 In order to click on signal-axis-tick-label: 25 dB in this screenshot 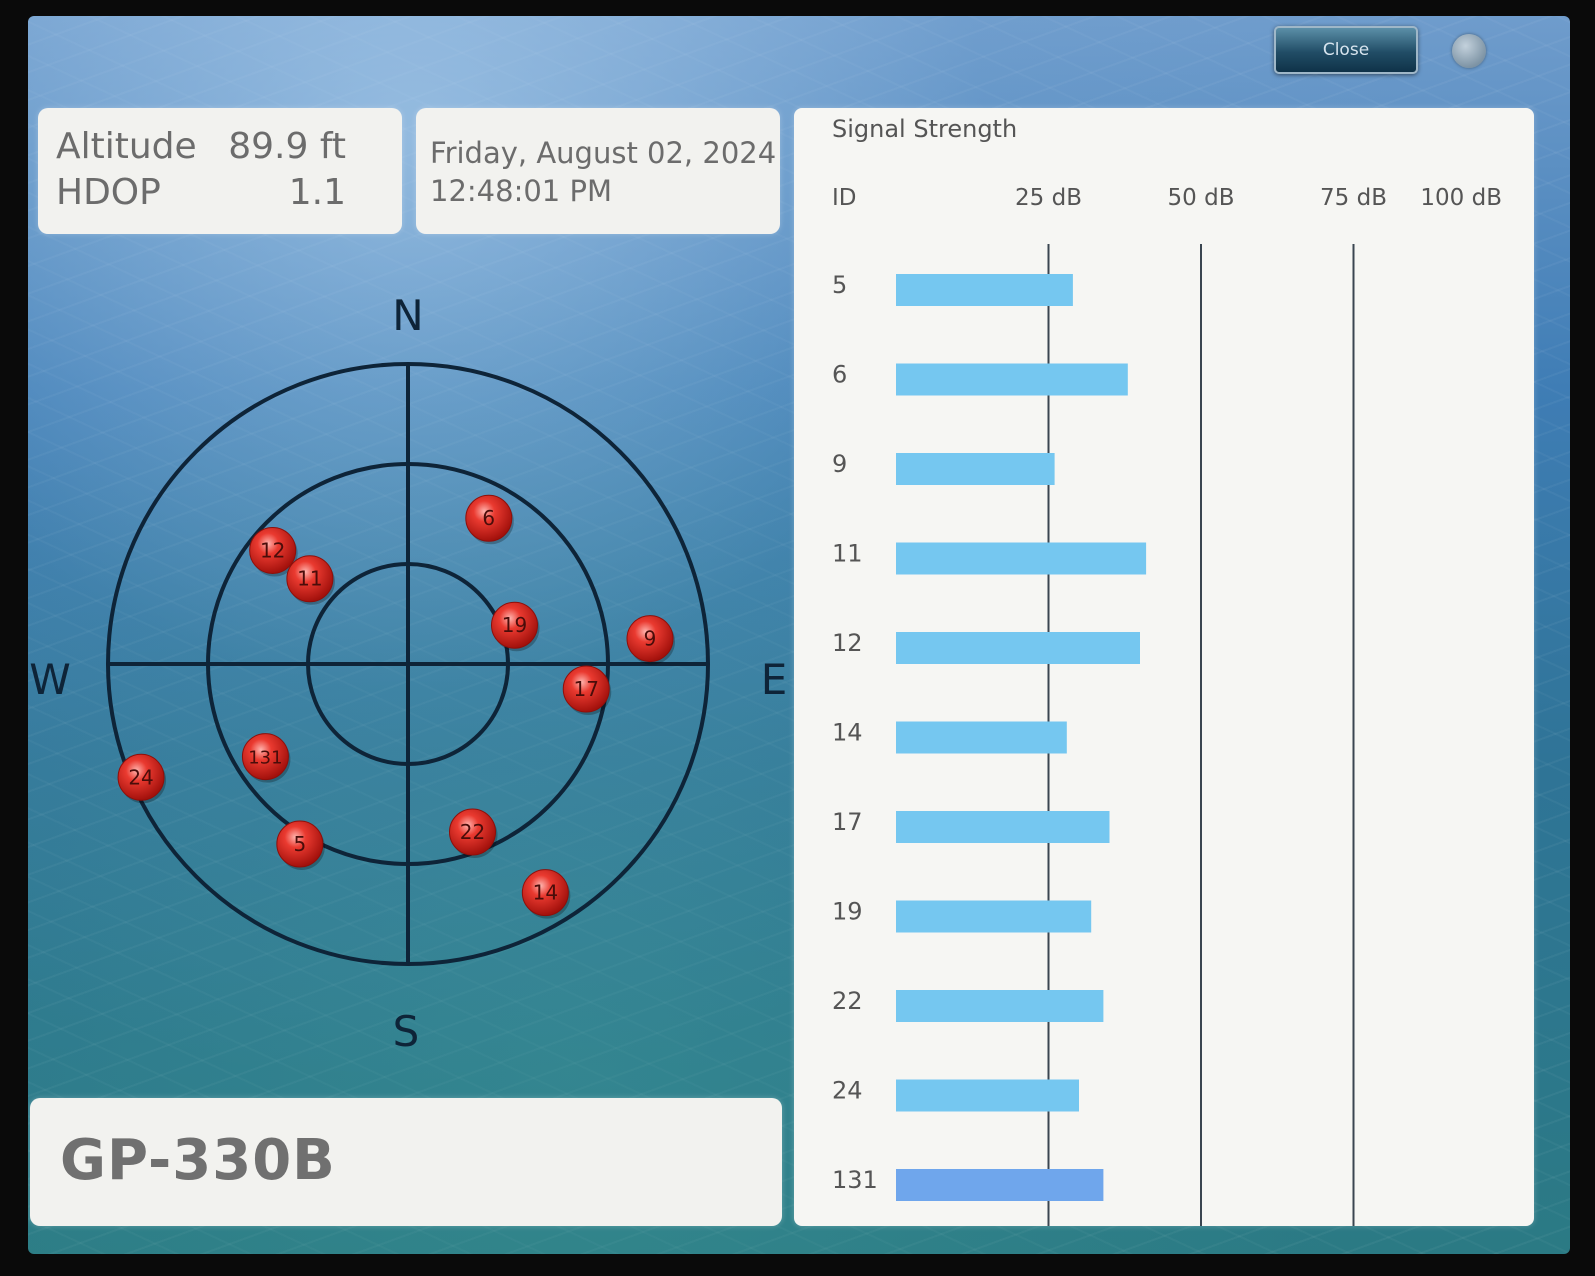, I will do `click(1048, 198)`.